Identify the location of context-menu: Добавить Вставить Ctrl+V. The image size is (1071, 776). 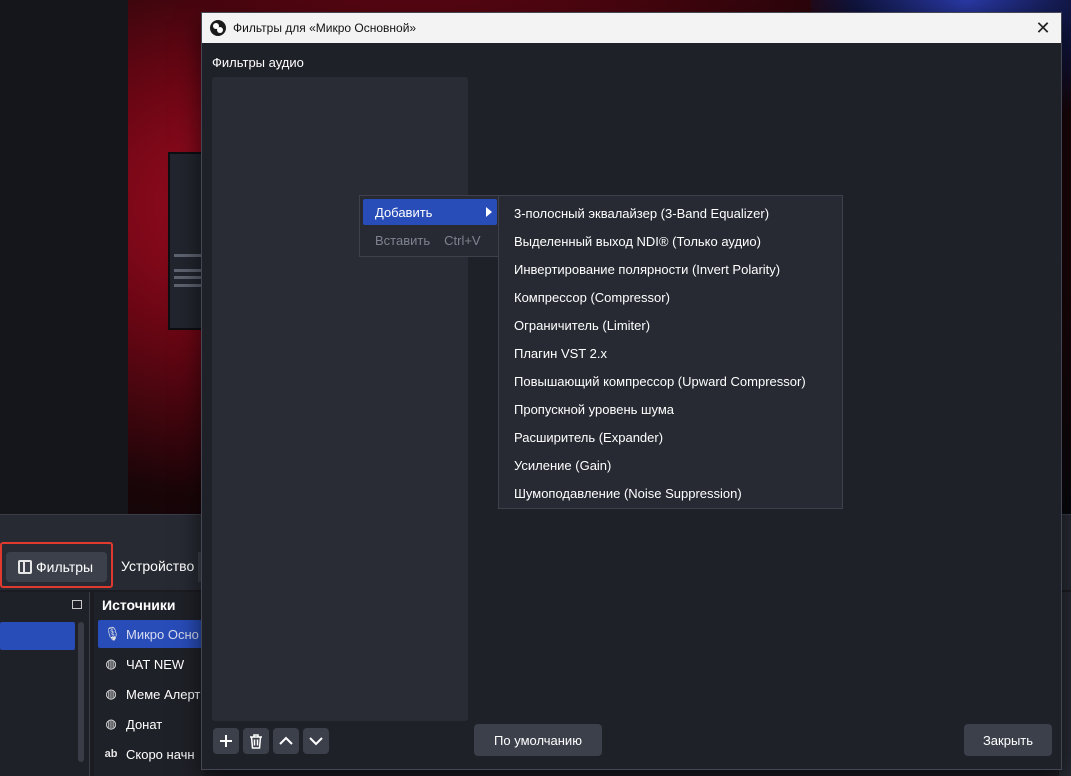
(429, 226).